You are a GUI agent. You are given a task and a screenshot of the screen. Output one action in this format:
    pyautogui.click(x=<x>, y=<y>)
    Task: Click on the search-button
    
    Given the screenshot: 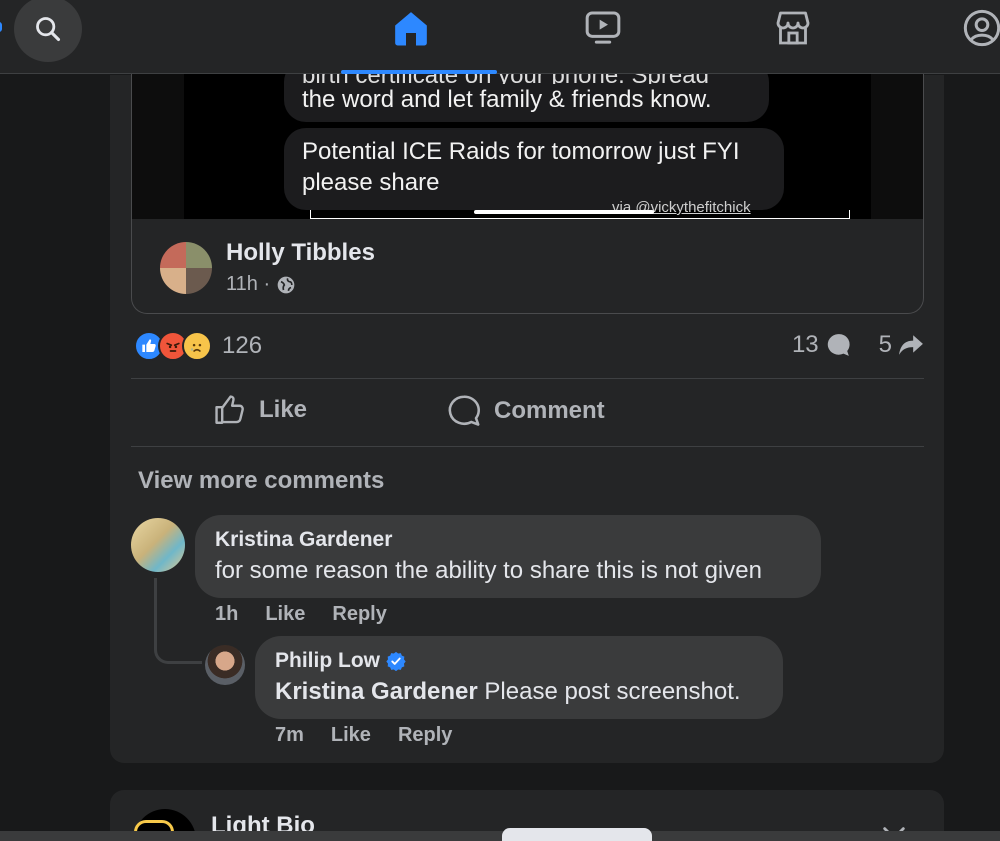 What is the action you would take?
    pyautogui.click(x=48, y=31)
    